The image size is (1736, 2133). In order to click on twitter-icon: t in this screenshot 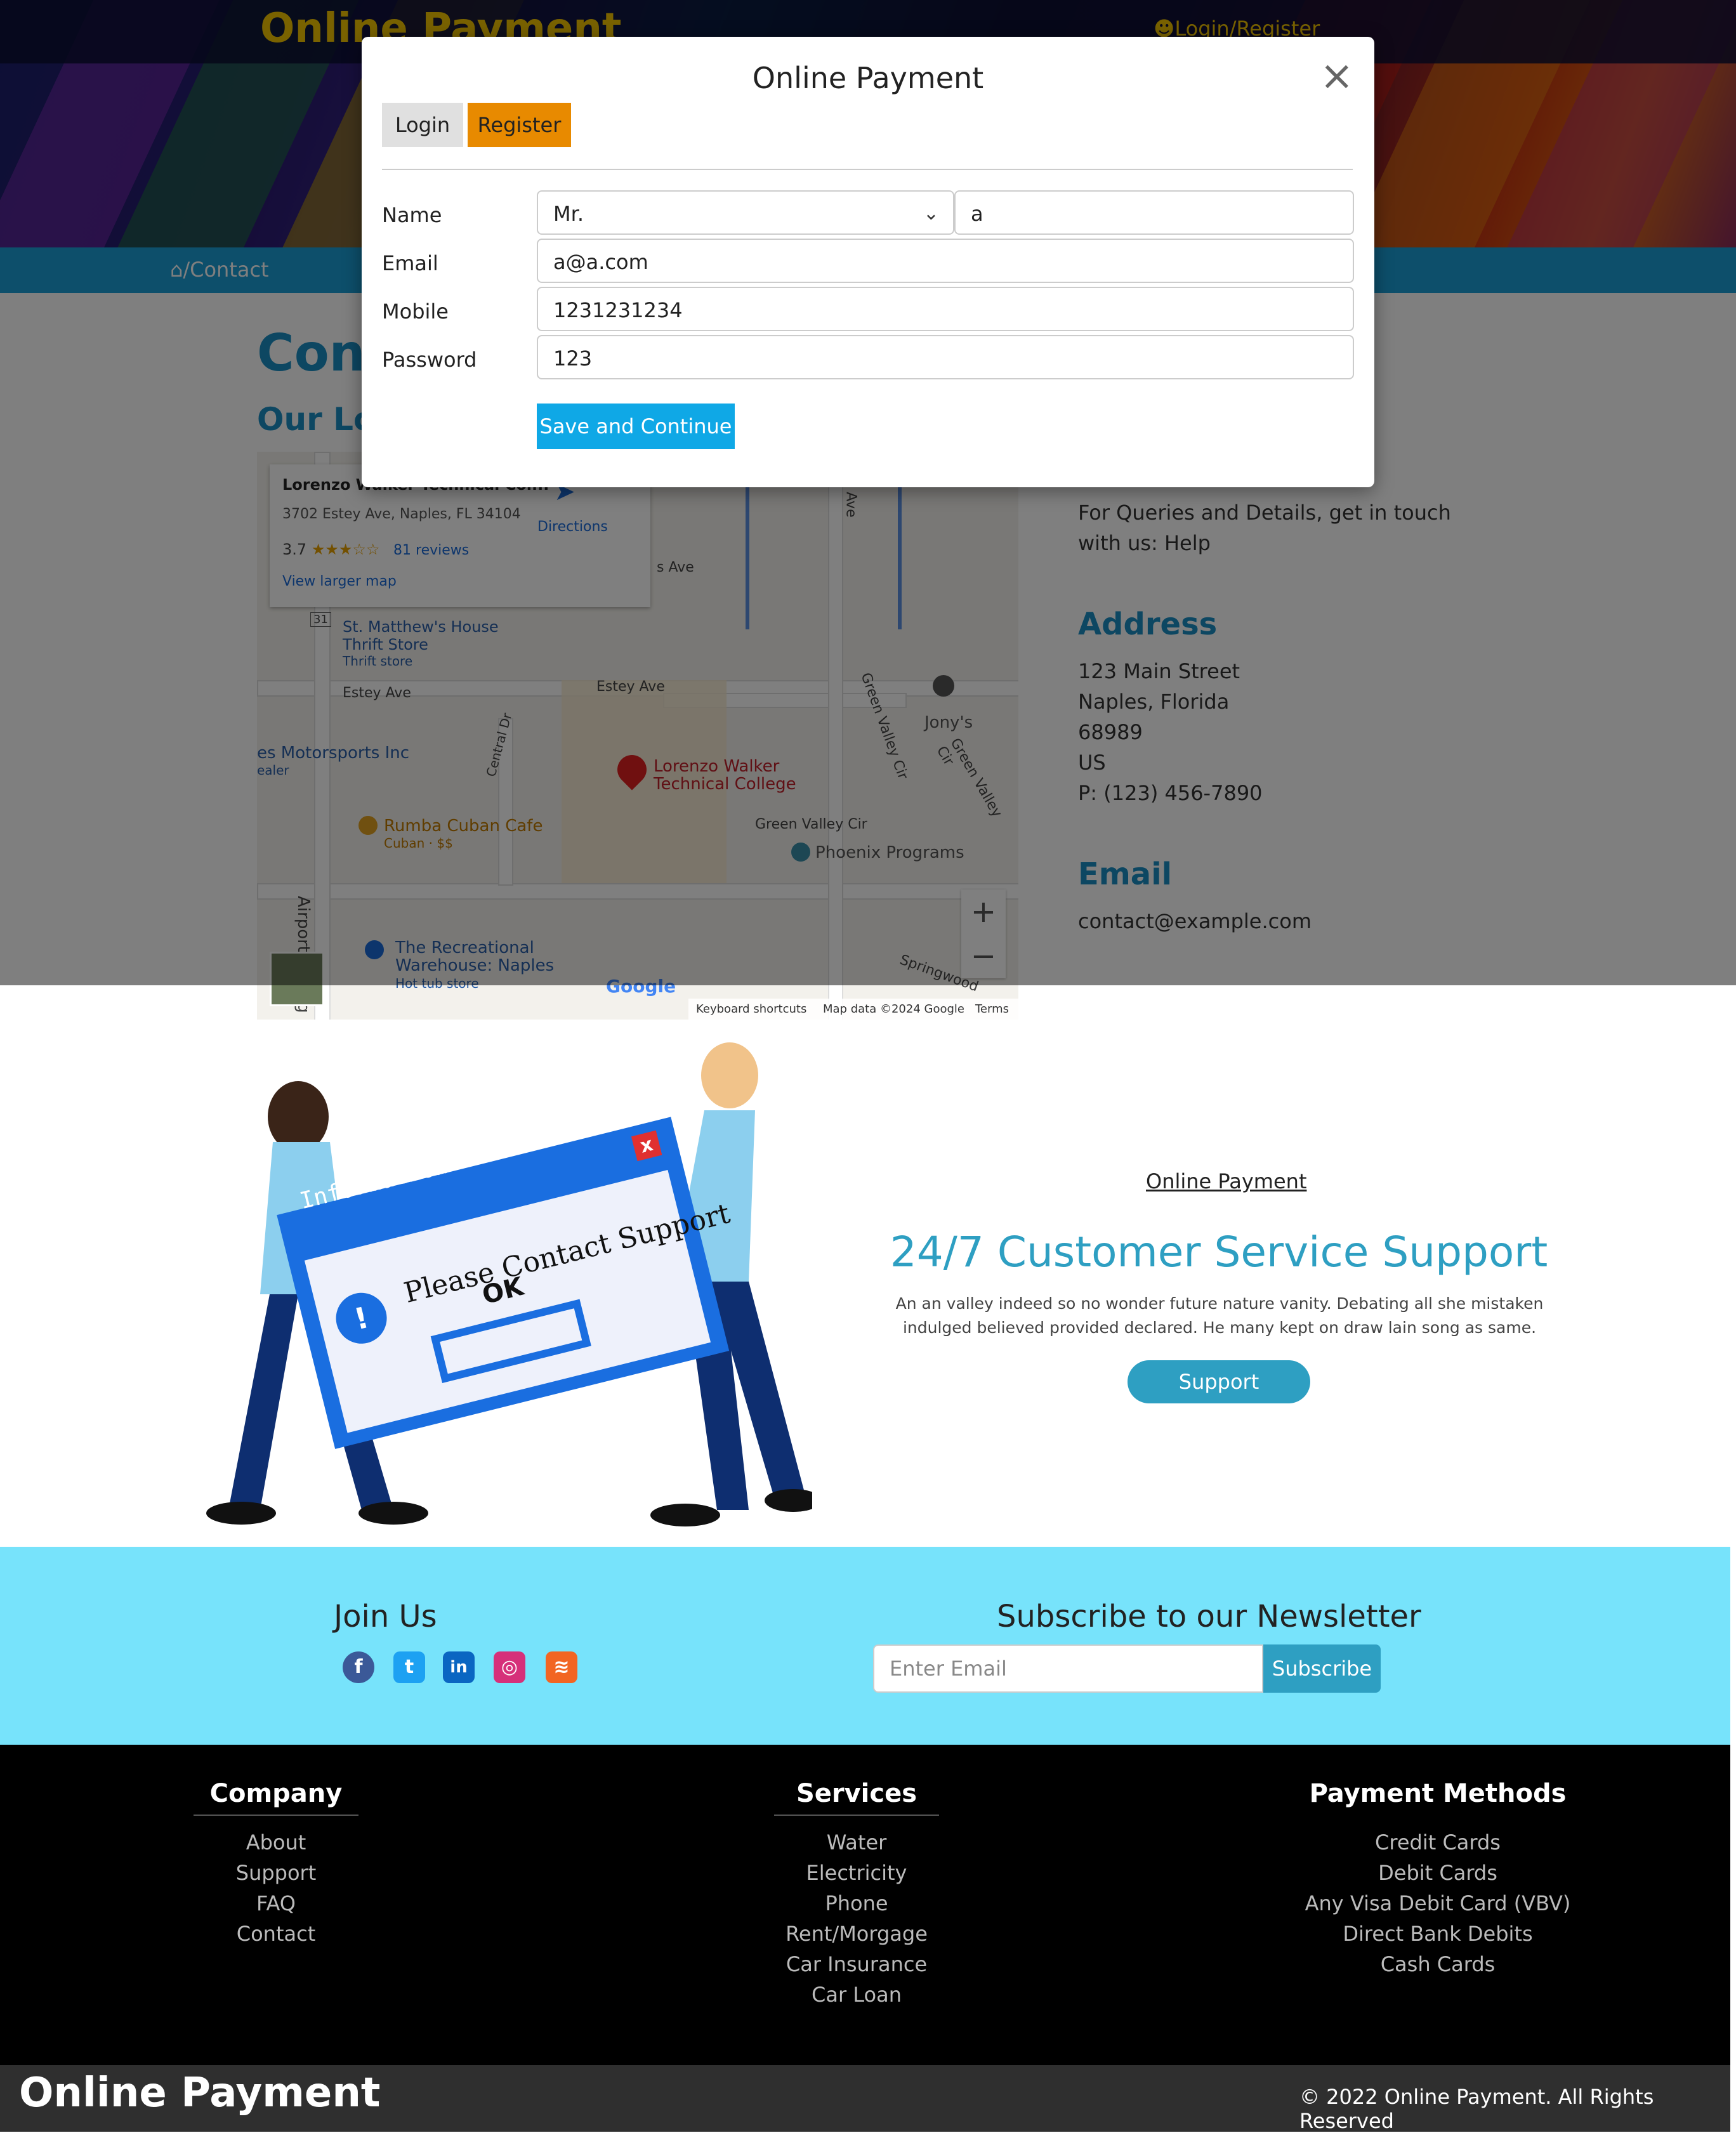, I will do `click(409, 1667)`.